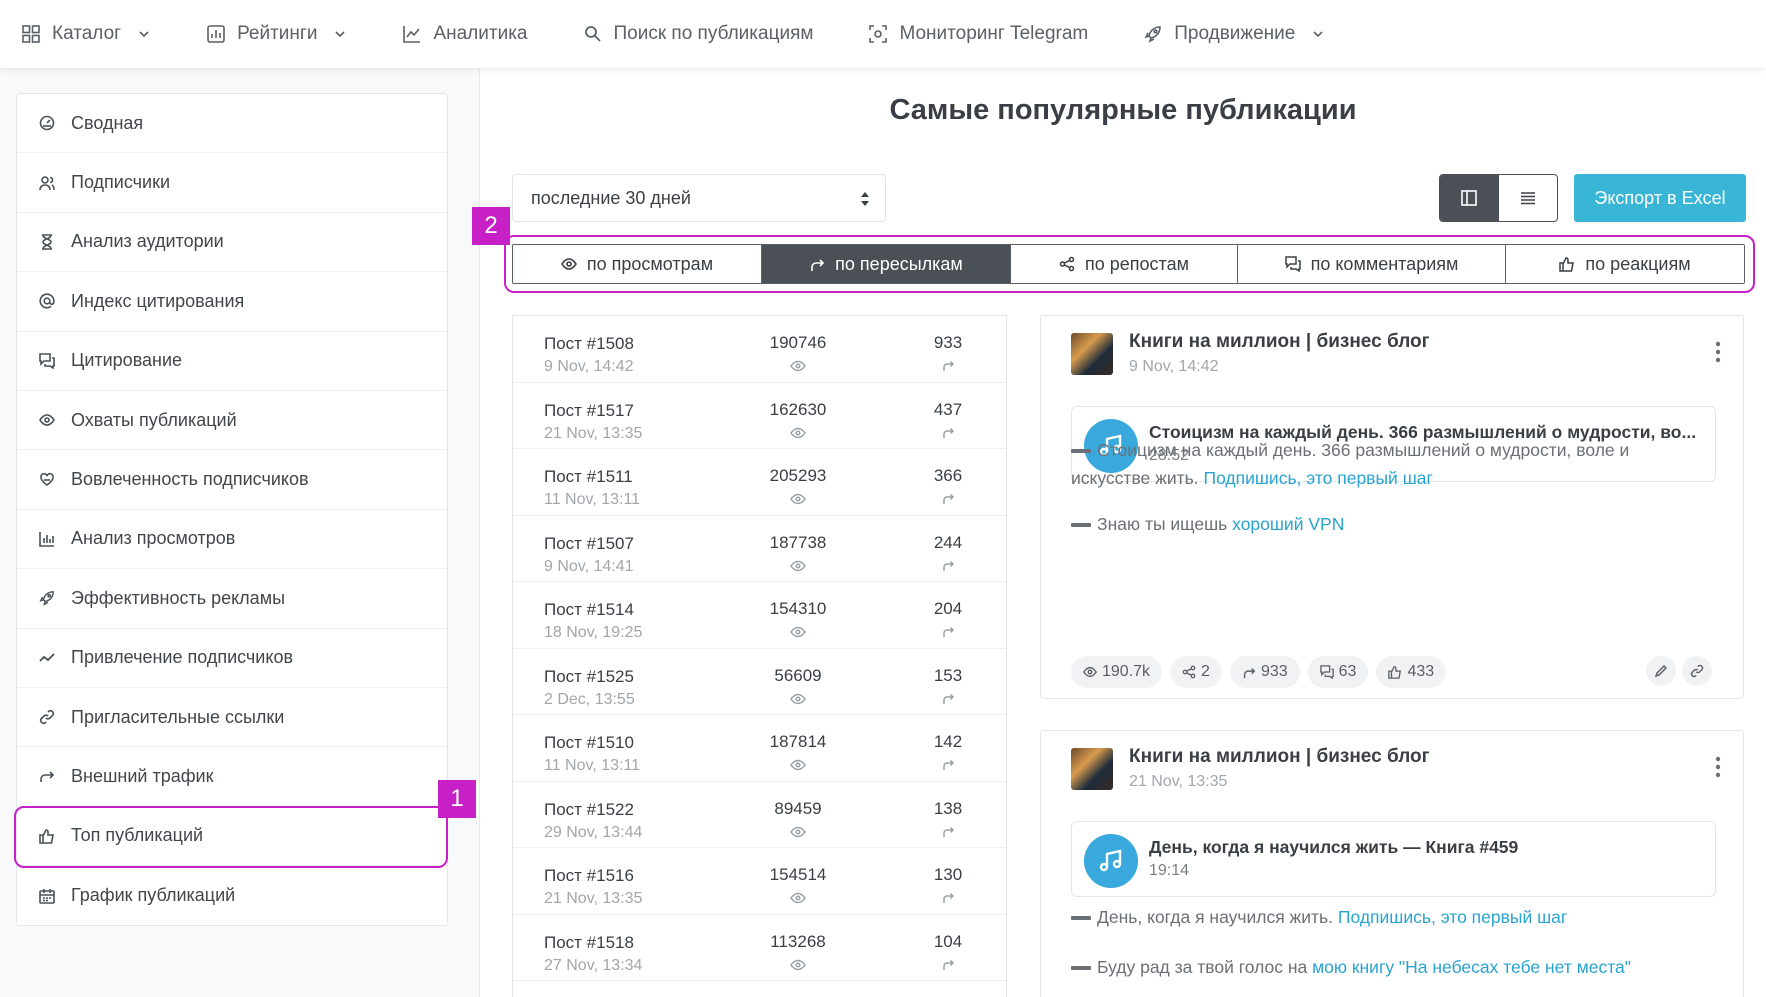  What do you see at coordinates (47, 717) in the screenshot?
I see `link-icon` at bounding box center [47, 717].